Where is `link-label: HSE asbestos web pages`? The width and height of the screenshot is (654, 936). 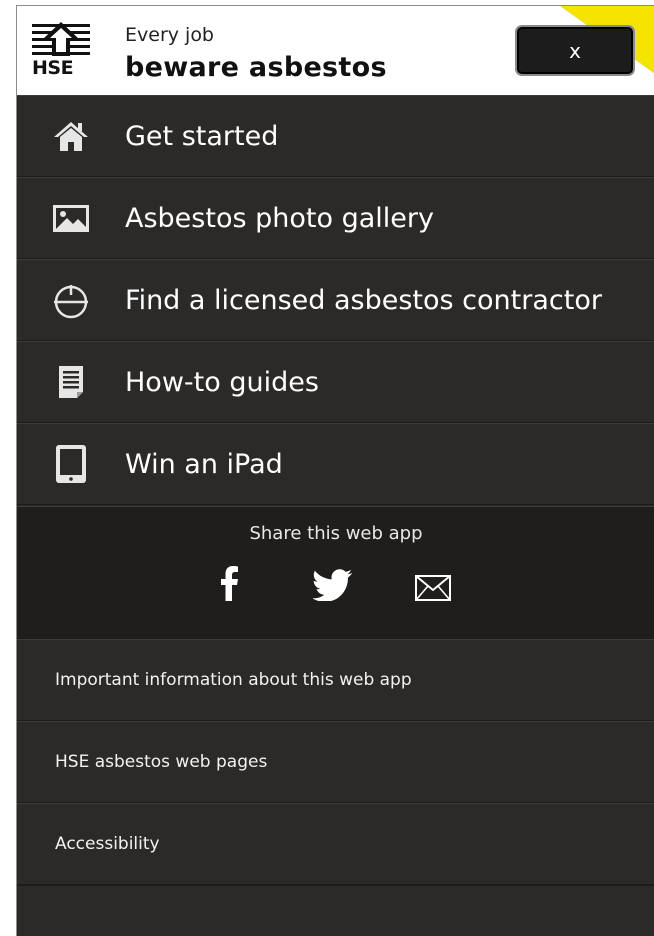
link-label: HSE asbestos web pages is located at coordinates (161, 762).